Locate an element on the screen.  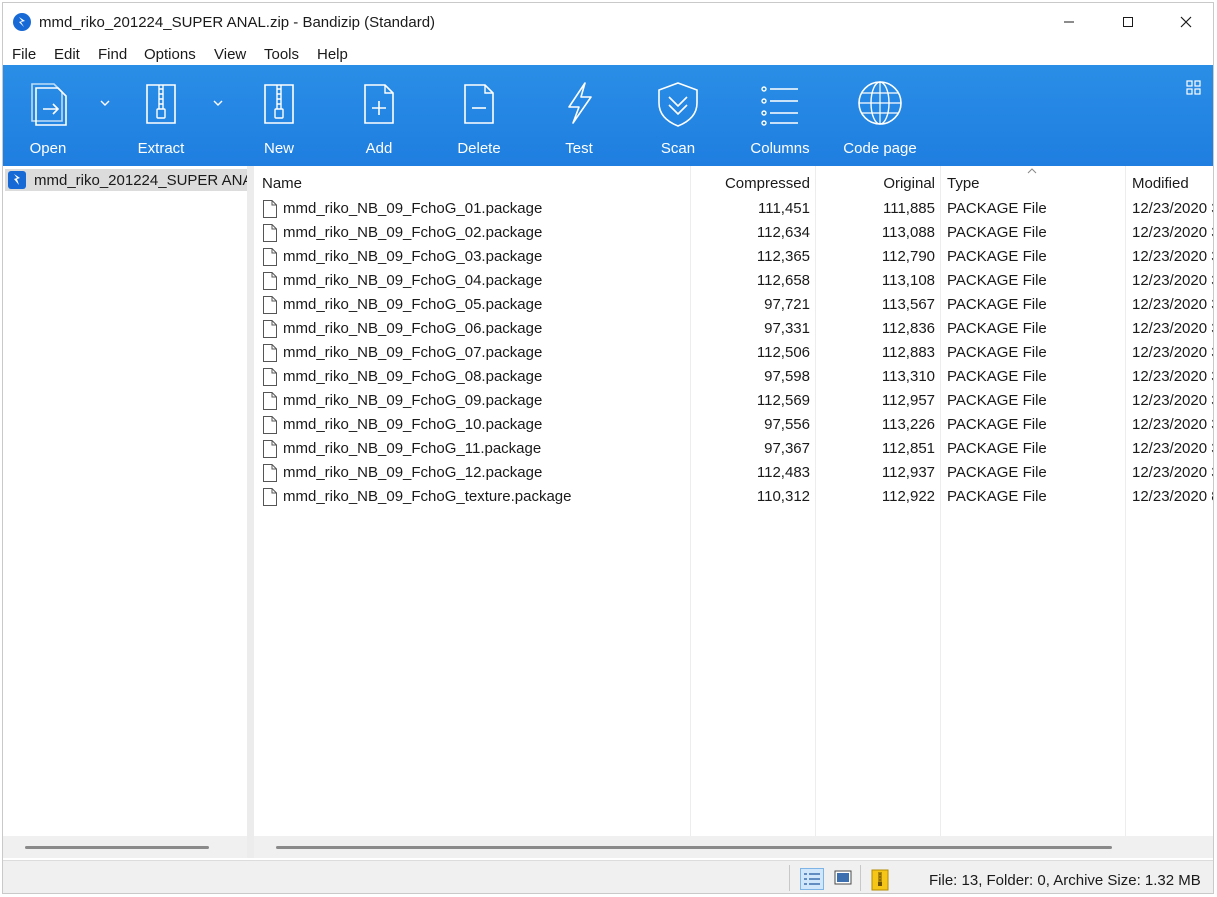
cell-compressed: 97,556 is located at coordinates (787, 424).